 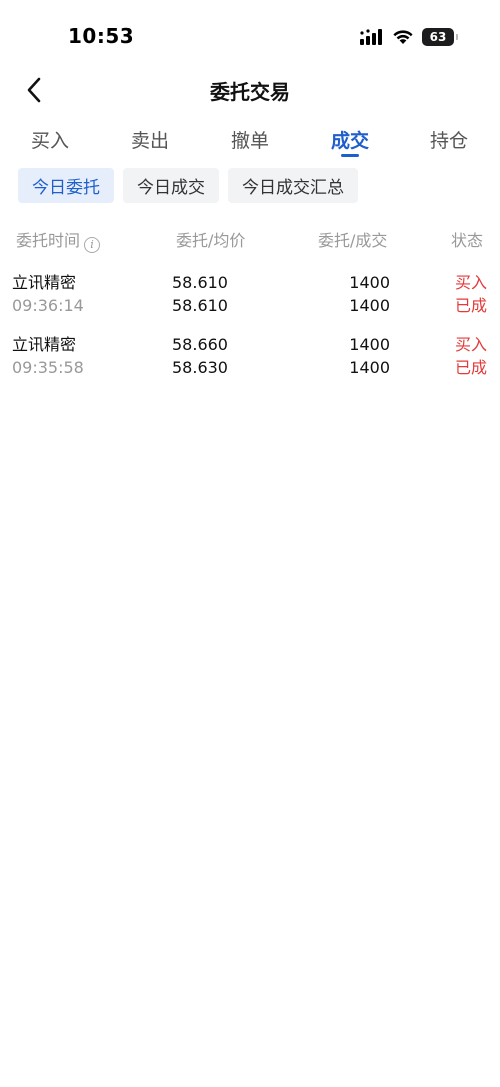 What do you see at coordinates (293, 185) in the screenshot?
I see `subtab-today-deals-summary: 今日成交汇总` at bounding box center [293, 185].